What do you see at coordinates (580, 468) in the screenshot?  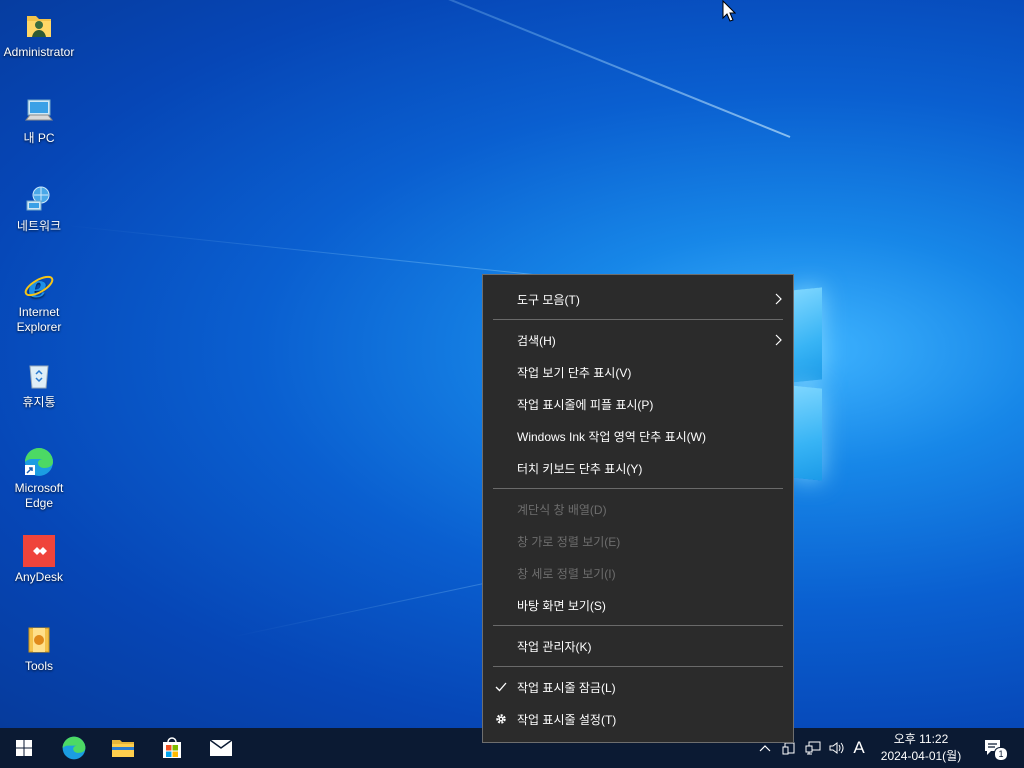 I see `menu-item-label: 터치 키보드 단추 표시(Y)` at bounding box center [580, 468].